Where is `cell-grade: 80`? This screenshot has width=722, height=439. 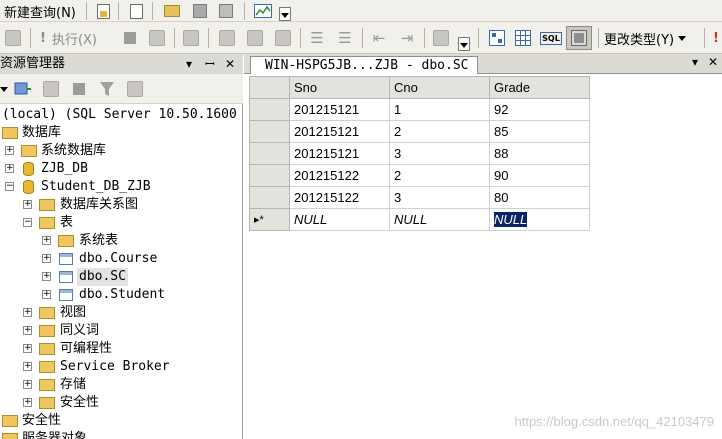
cell-grade: 80 is located at coordinates (539, 197).